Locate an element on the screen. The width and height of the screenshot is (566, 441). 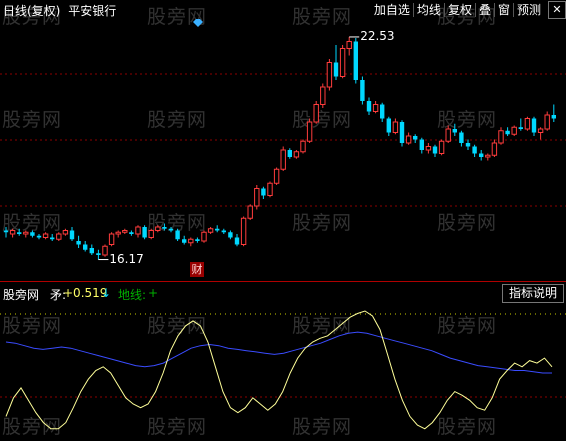
close-icon: ✕ is located at coordinates (557, 10).